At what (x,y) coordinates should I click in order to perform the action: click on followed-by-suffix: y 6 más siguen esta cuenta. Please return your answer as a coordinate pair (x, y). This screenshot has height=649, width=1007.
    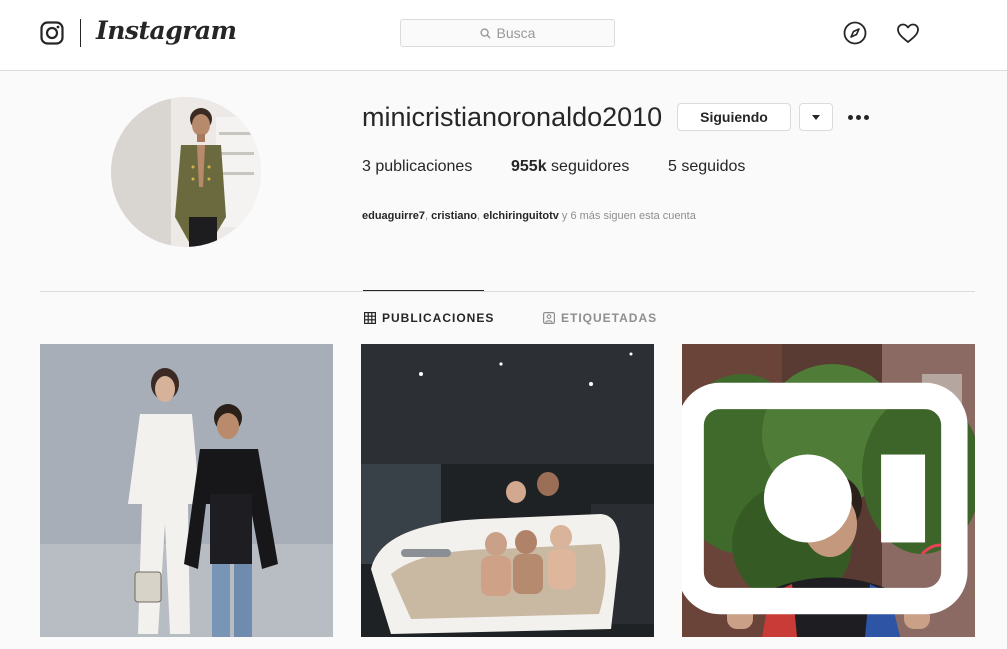
    Looking at the image, I should click on (627, 216).